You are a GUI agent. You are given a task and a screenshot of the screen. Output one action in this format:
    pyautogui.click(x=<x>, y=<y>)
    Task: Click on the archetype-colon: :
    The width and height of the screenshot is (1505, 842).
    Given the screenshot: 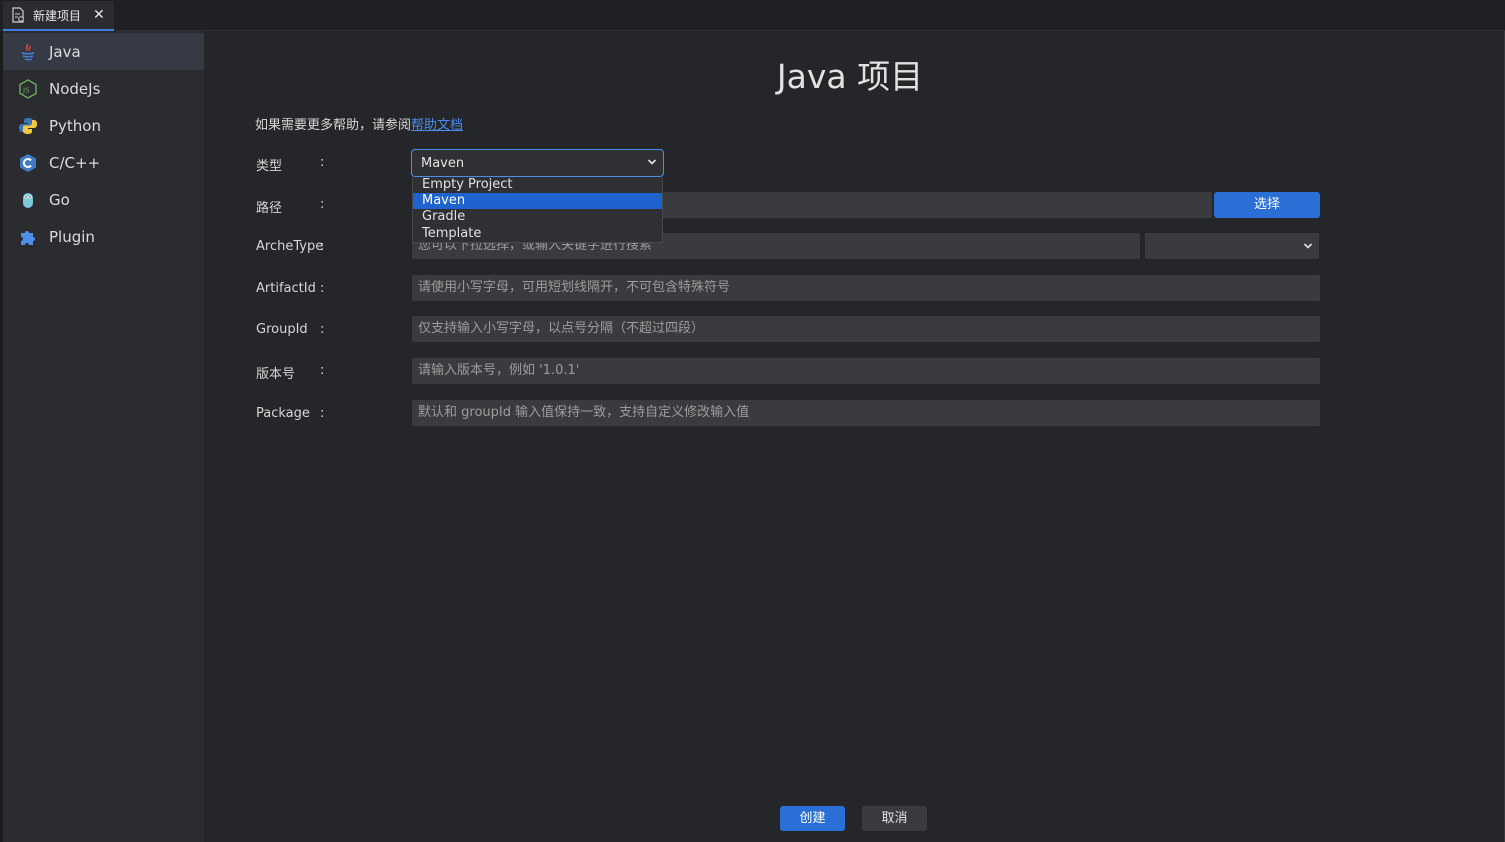 What is the action you would take?
    pyautogui.click(x=322, y=246)
    